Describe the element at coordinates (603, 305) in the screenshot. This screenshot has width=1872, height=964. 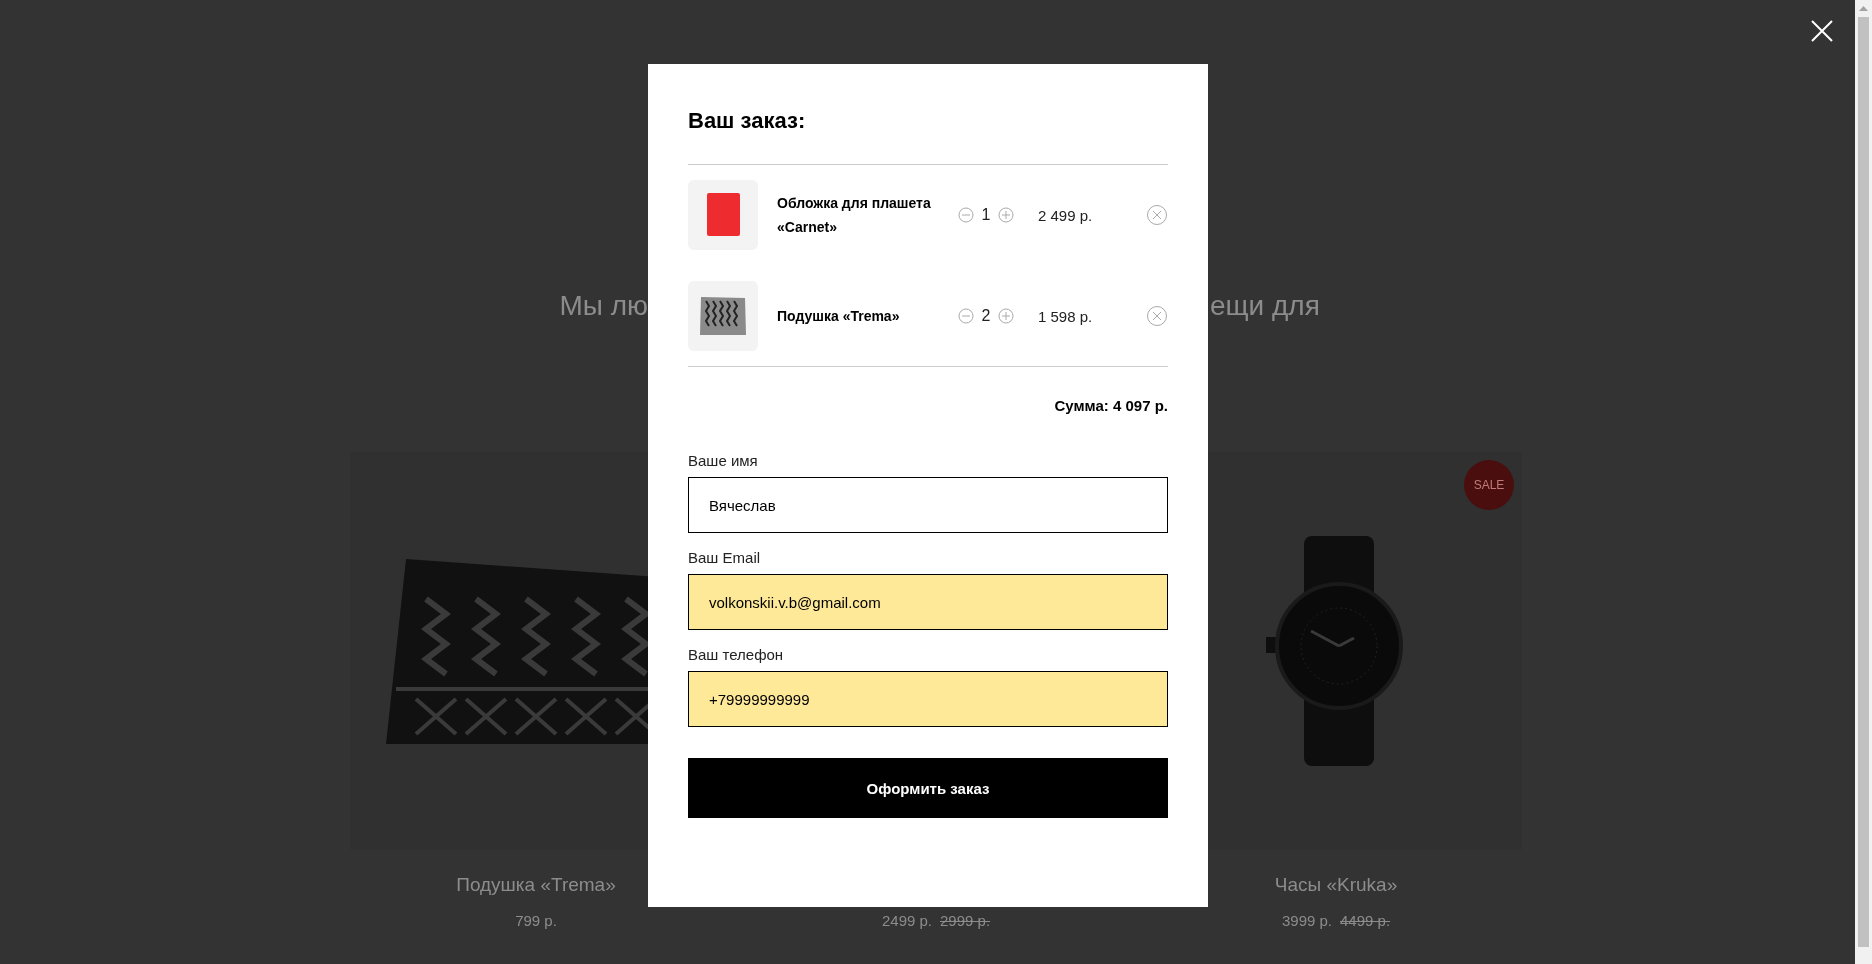
I see `section-heading: Мы лю` at that location.